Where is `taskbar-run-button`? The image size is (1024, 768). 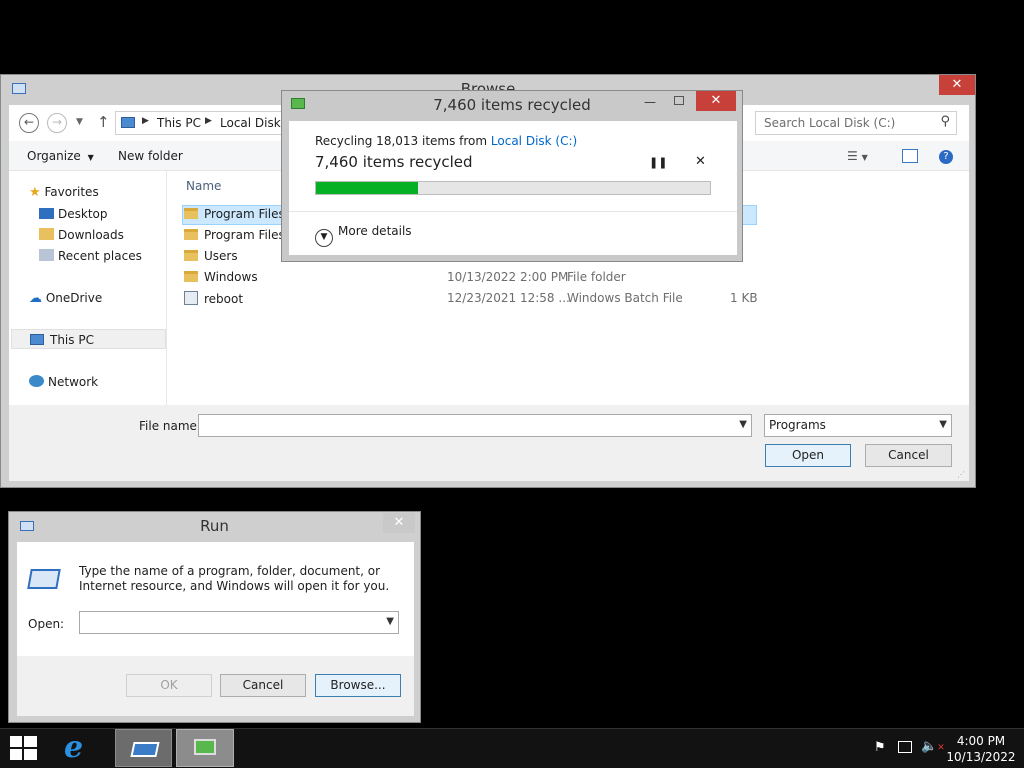 taskbar-run-button is located at coordinates (143, 748).